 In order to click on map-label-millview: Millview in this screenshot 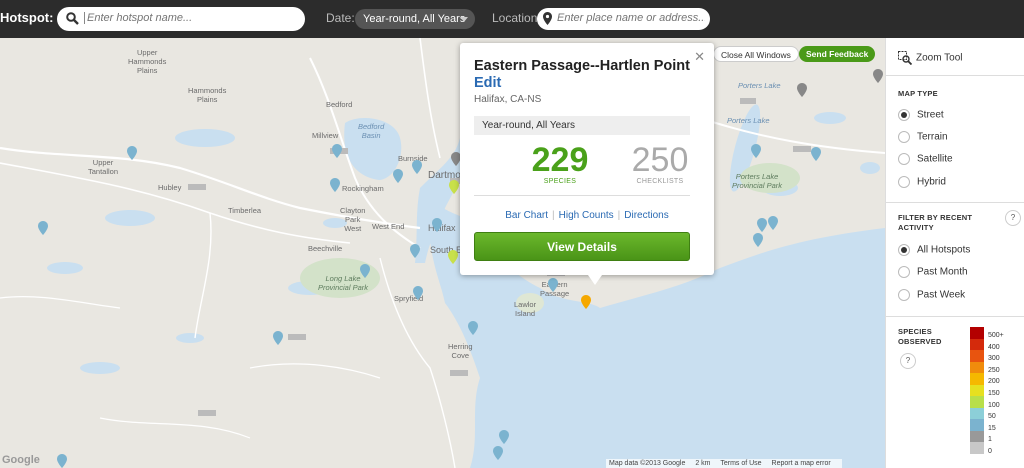, I will do `click(325, 135)`.